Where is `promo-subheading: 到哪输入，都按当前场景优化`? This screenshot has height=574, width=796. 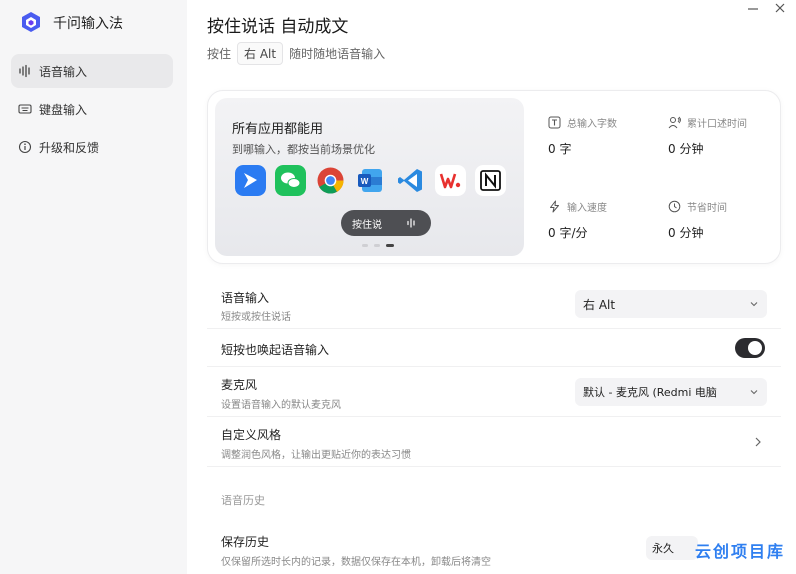 promo-subheading: 到哪输入，都按当前场景优化 is located at coordinates (303, 149).